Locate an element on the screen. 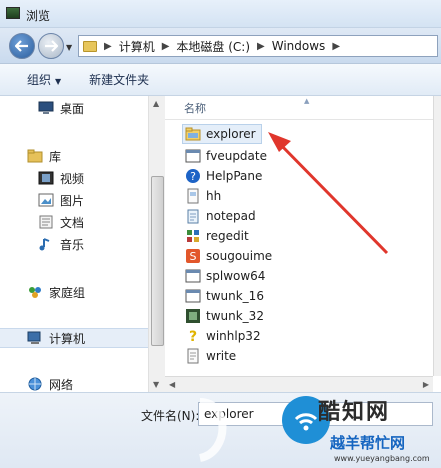  network-icon is located at coordinates (35, 384).